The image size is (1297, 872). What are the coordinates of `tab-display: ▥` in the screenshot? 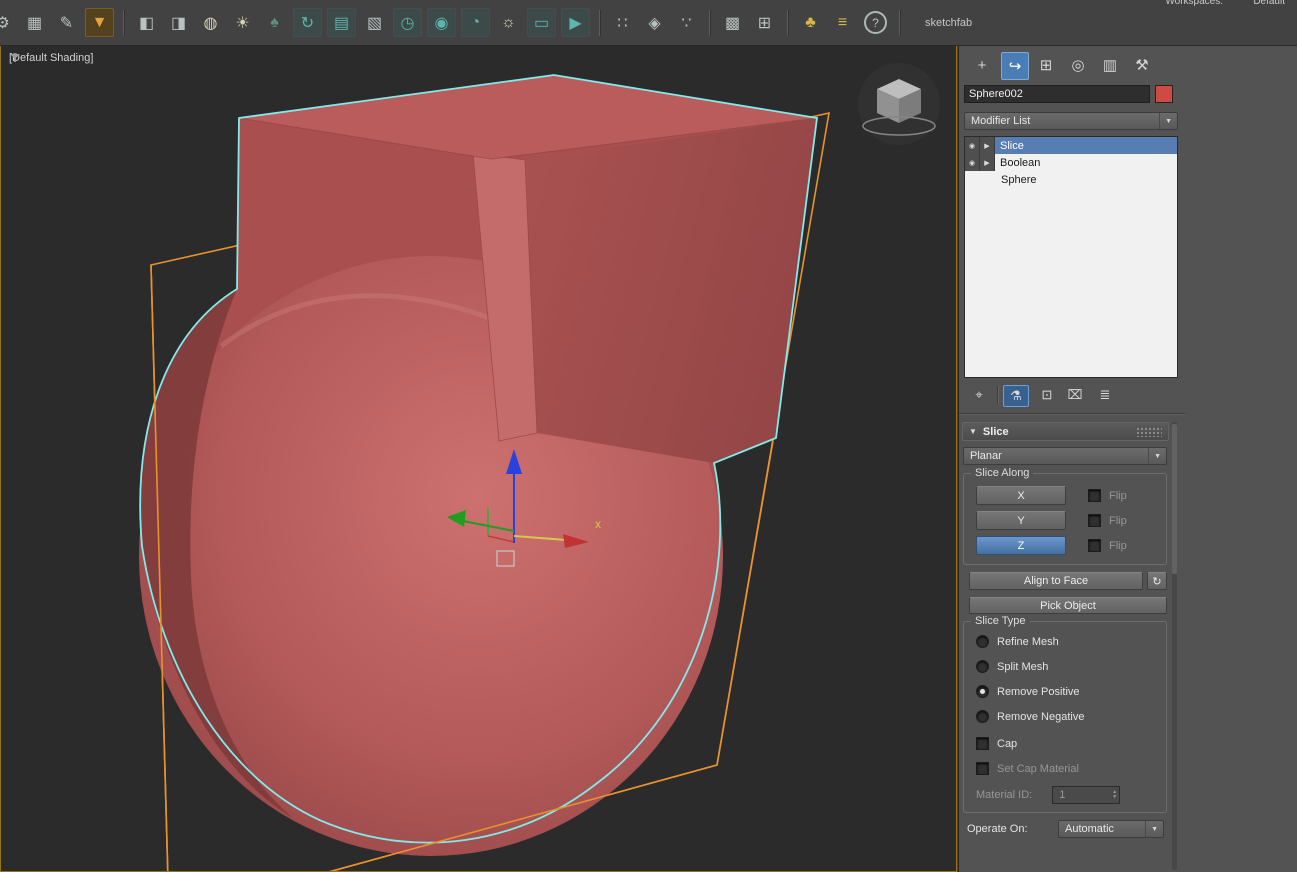 It's located at (1110, 65).